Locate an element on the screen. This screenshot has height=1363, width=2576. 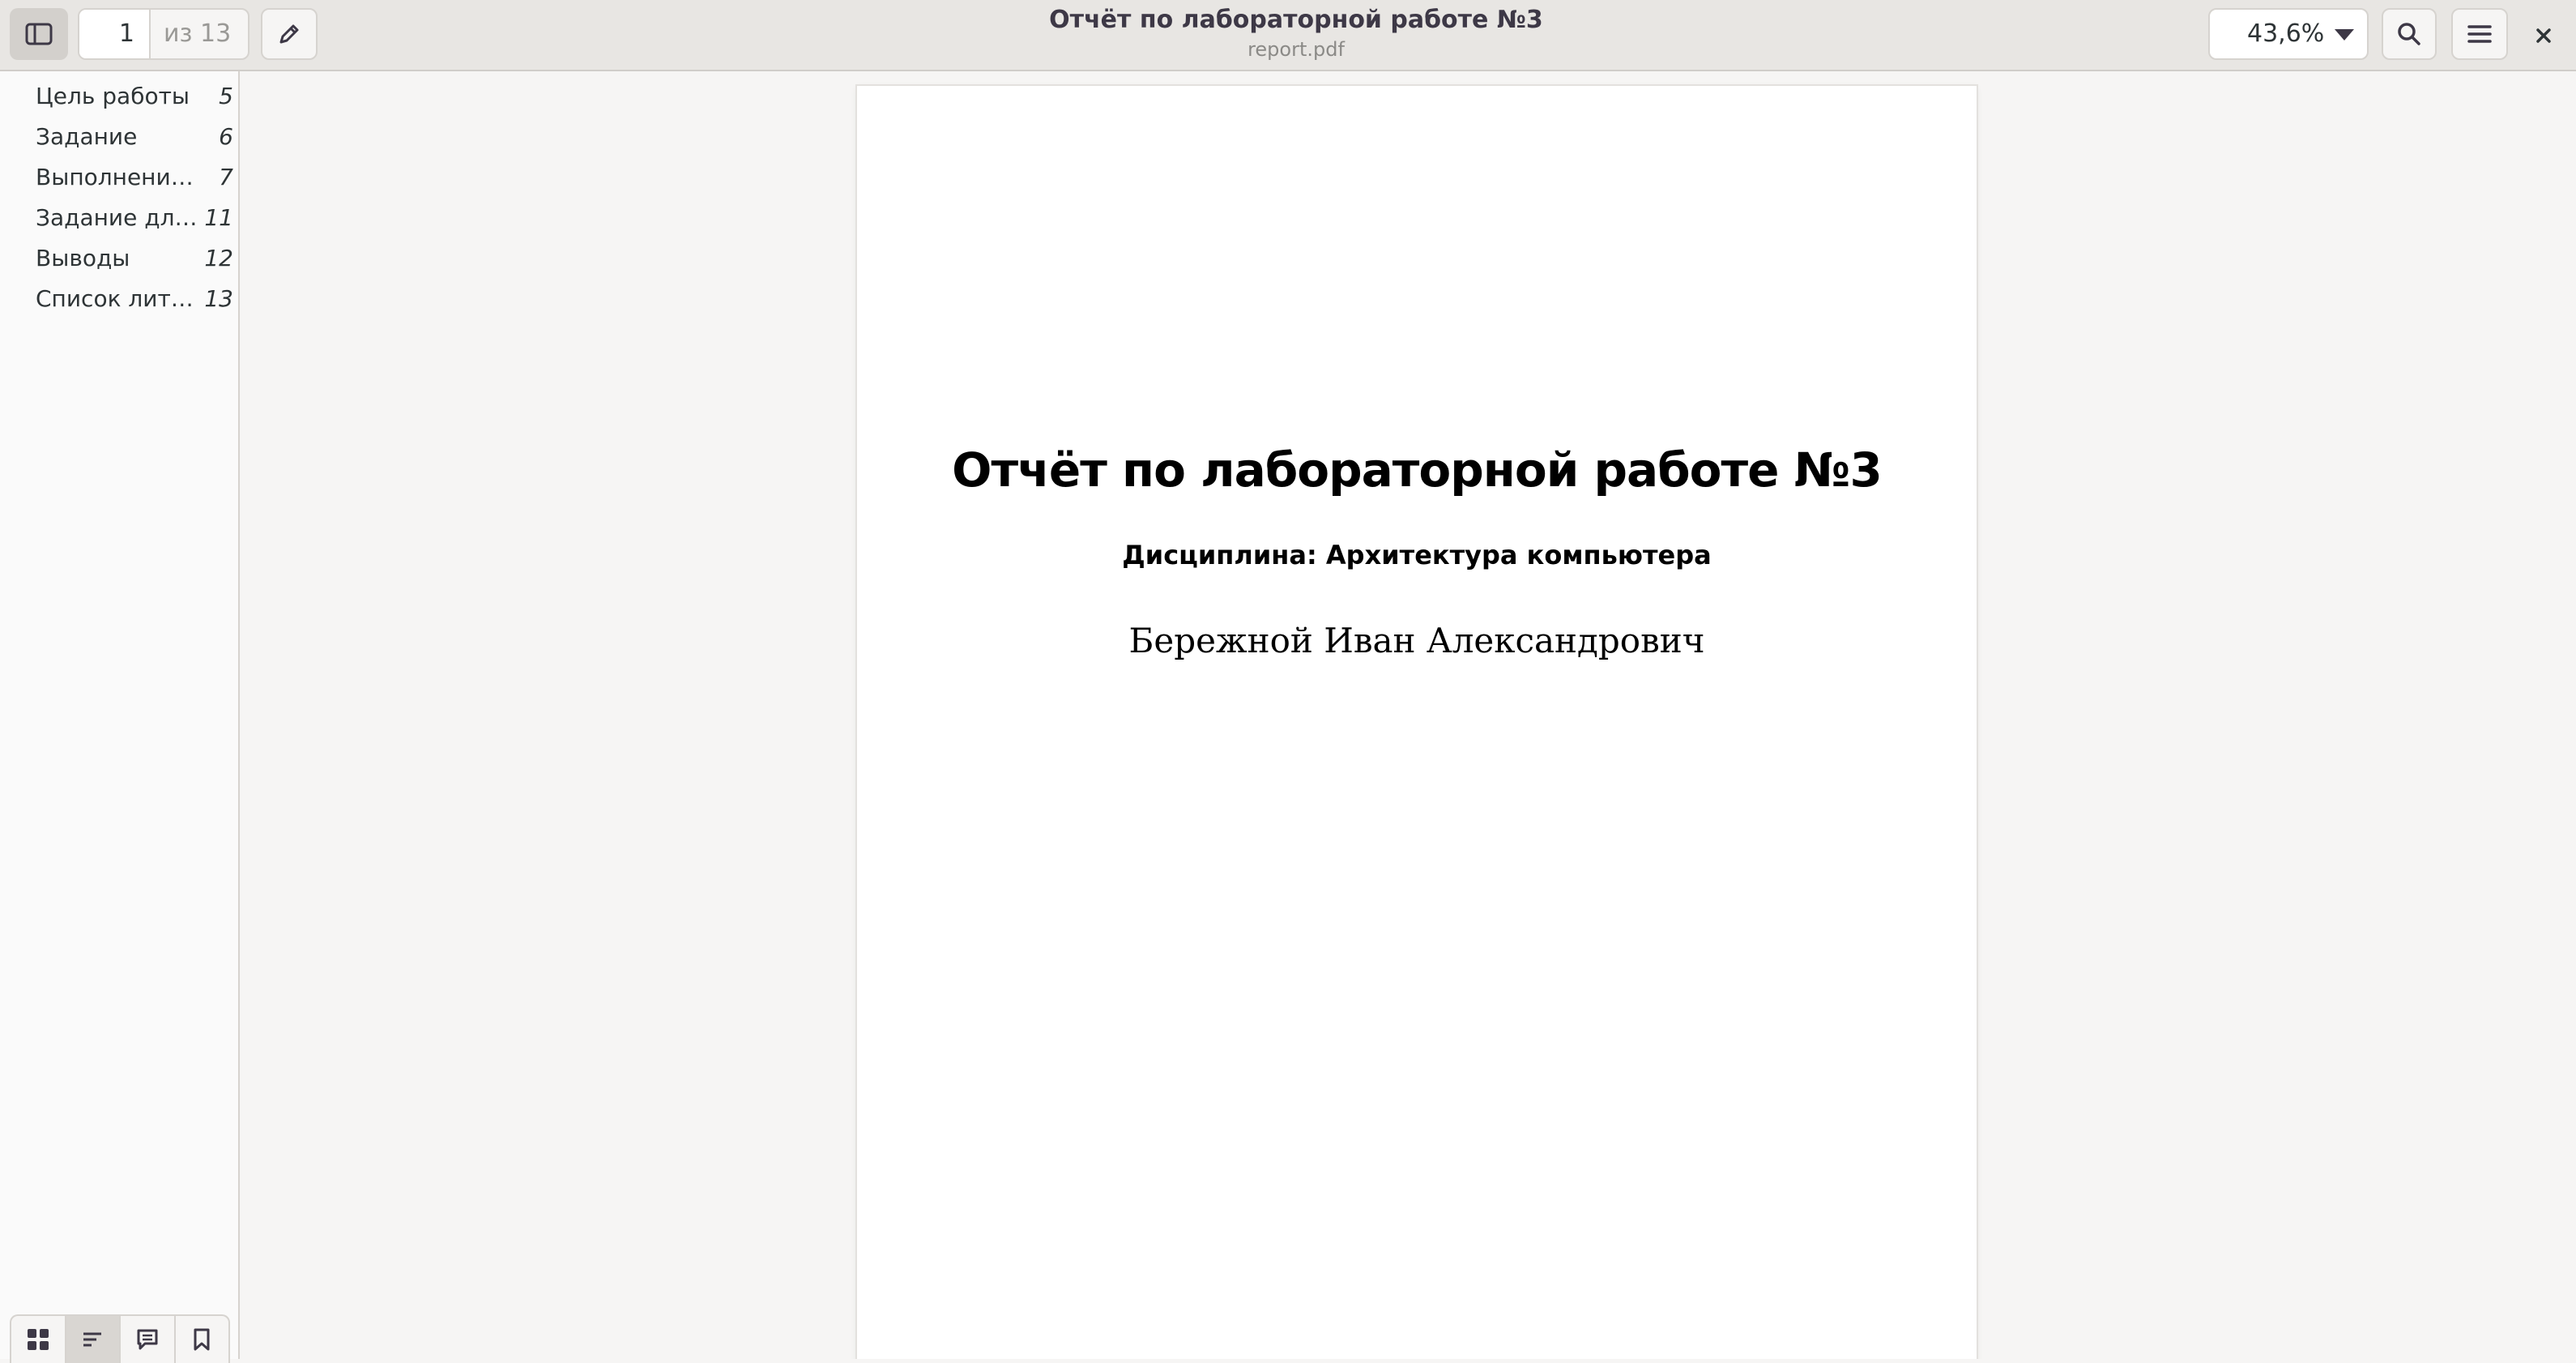
document-author: Бережной Иван Александрович is located at coordinates (1417, 640).